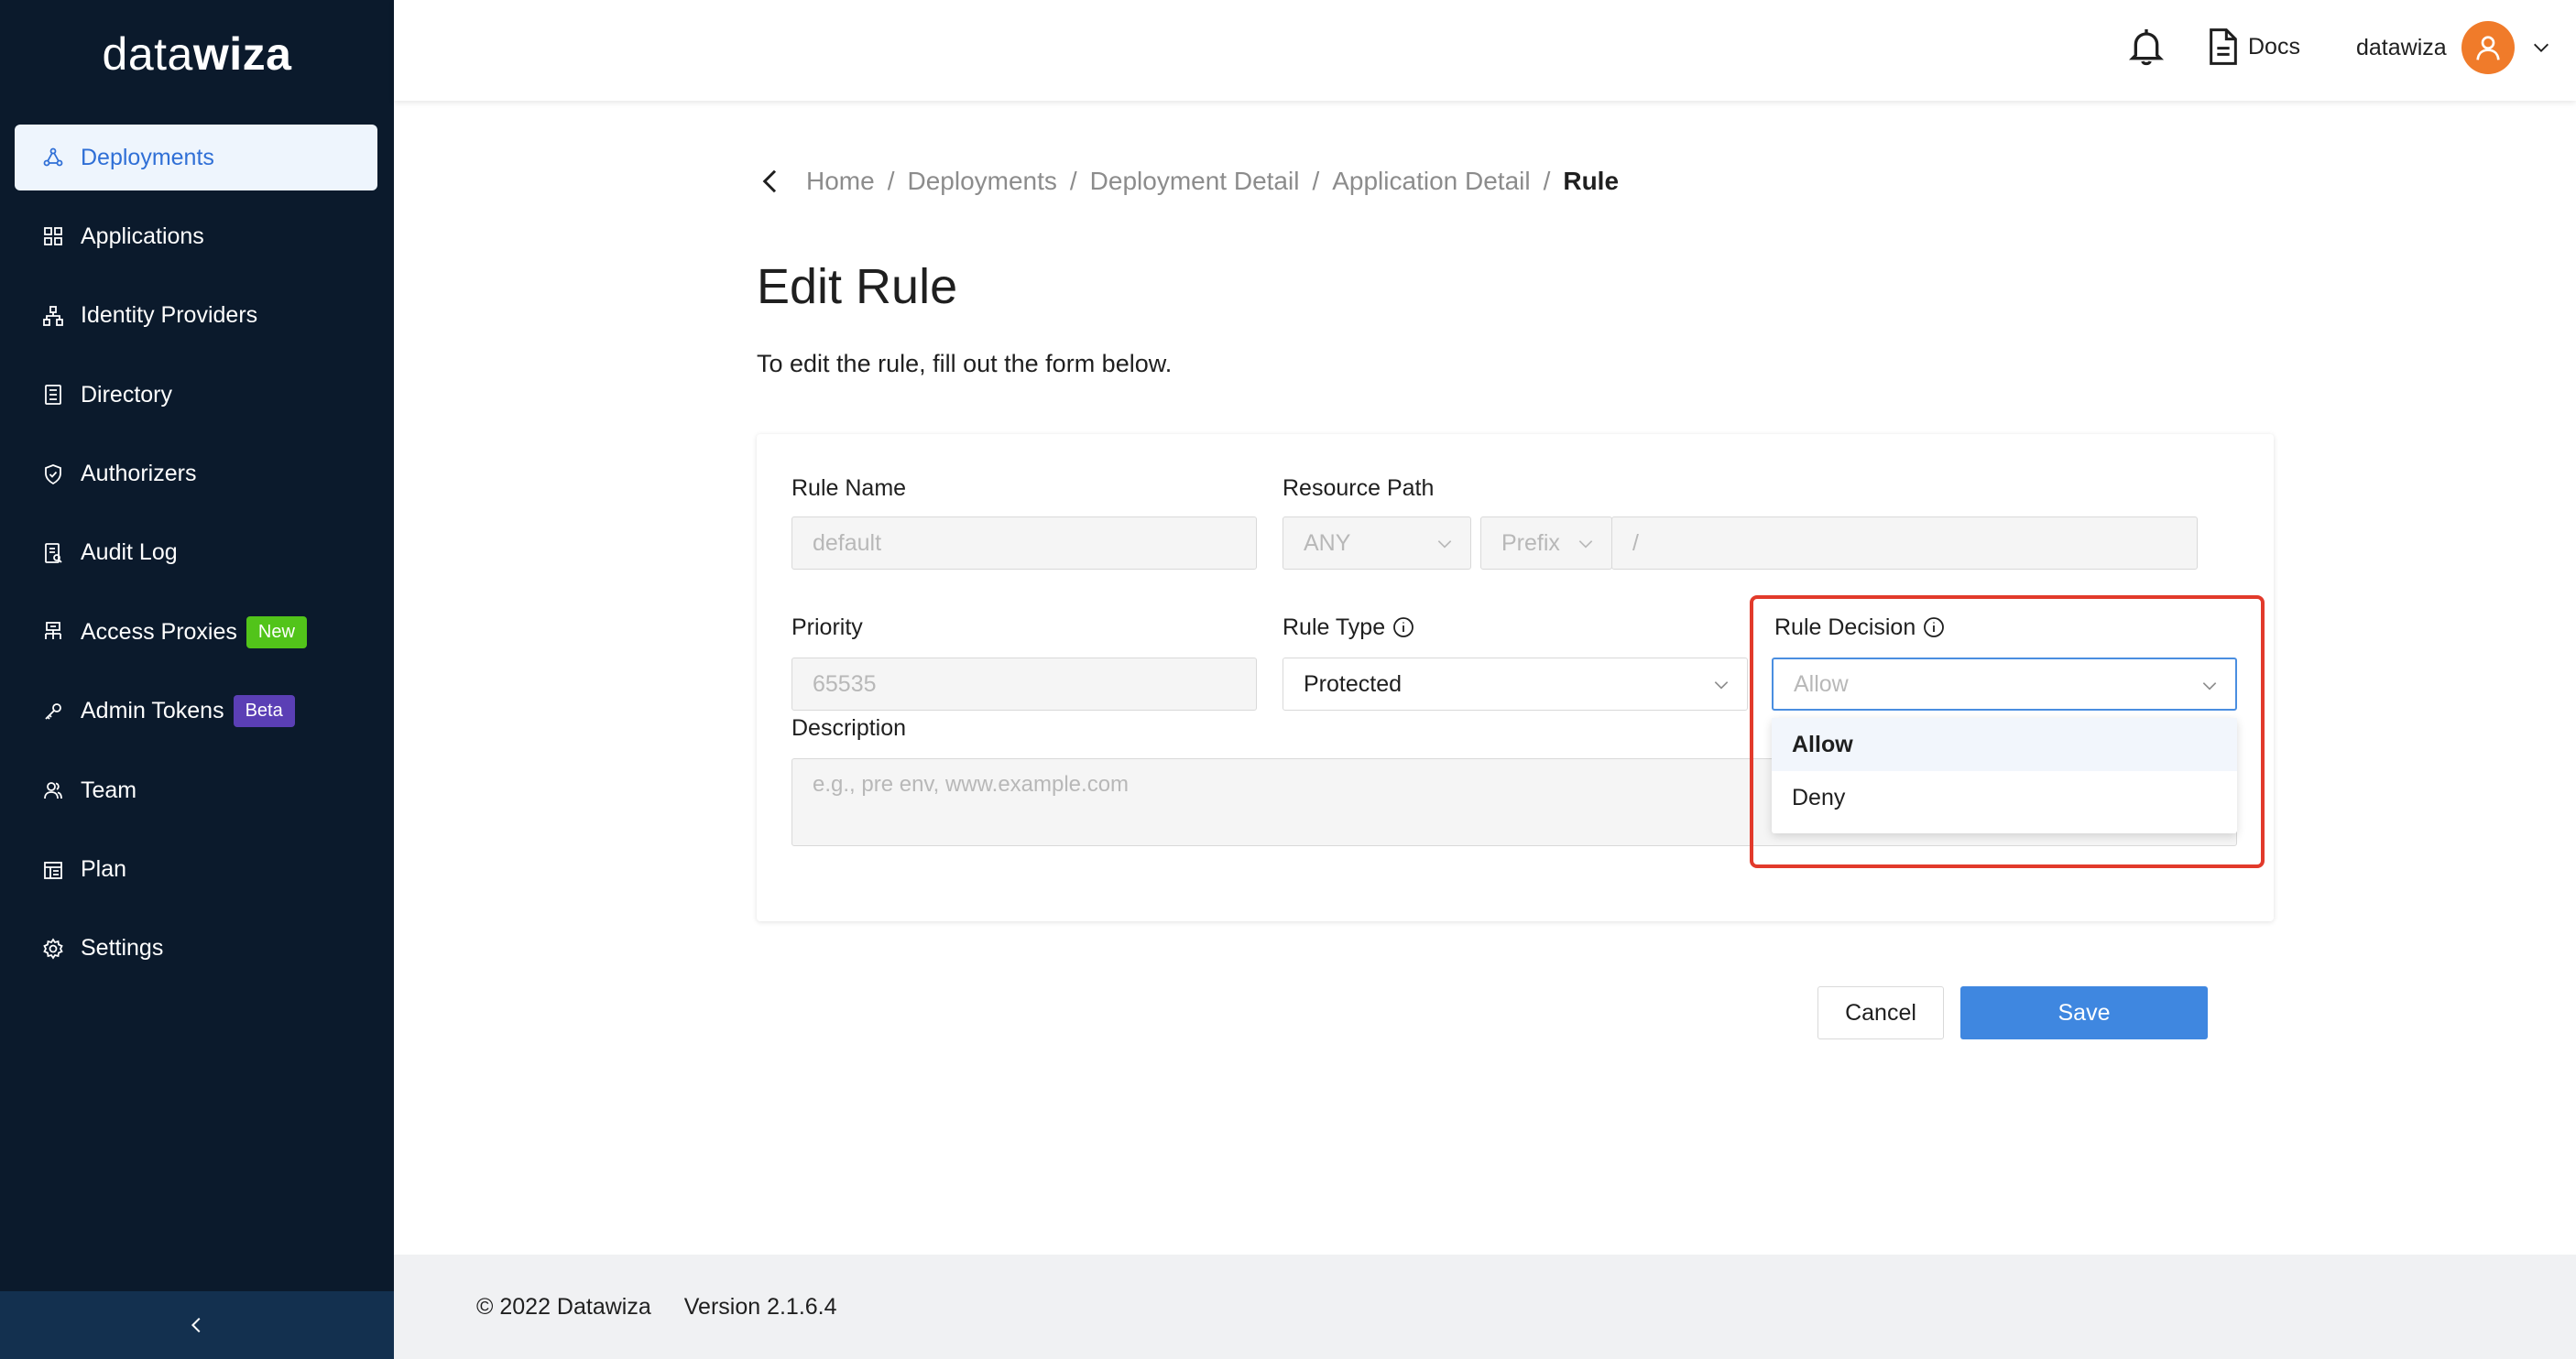 The width and height of the screenshot is (2576, 1359). I want to click on hierarchy-icon, so click(53, 316).